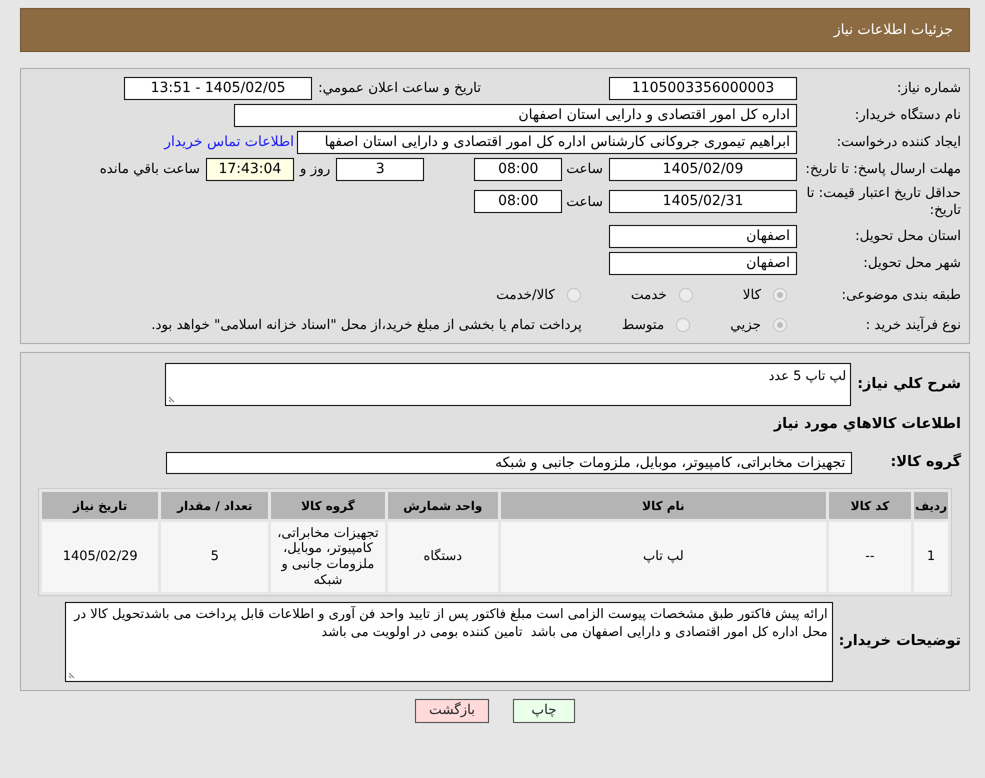 Image resolution: width=985 pixels, height=778 pixels. What do you see at coordinates (328, 557) in the screenshot?
I see `table-cell: تجهیزات مخابراتی، کامپیوتر، موبایل، ملزومات جانبی و شبکه` at bounding box center [328, 557].